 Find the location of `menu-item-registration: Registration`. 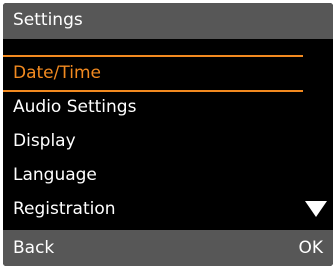

menu-item-registration: Registration is located at coordinates (168, 209).